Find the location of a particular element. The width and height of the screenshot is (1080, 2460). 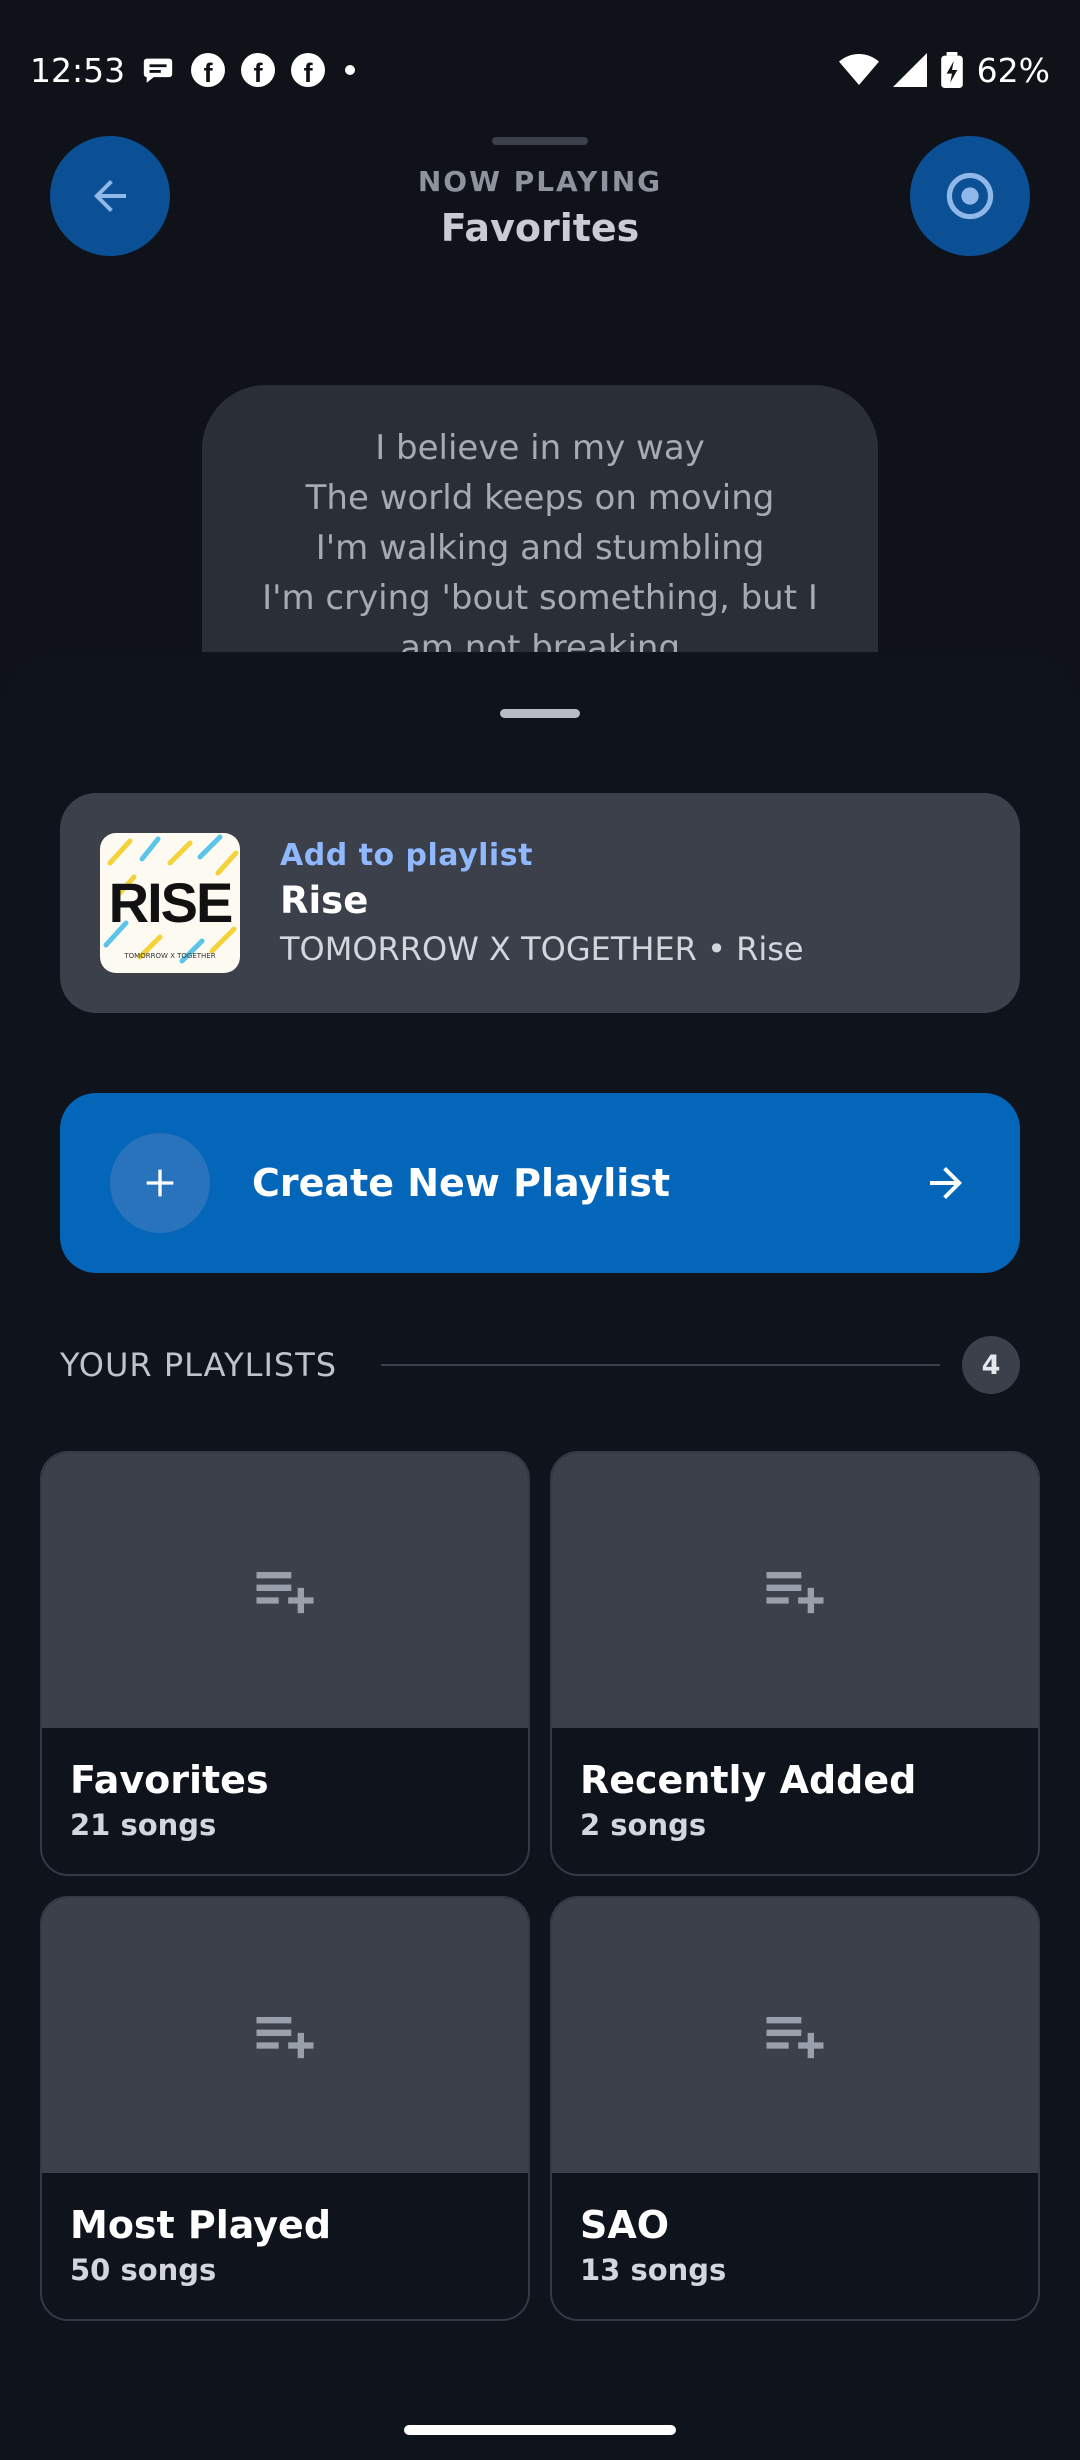

playlist-info: Most Played 50 songs is located at coordinates (285, 2245).